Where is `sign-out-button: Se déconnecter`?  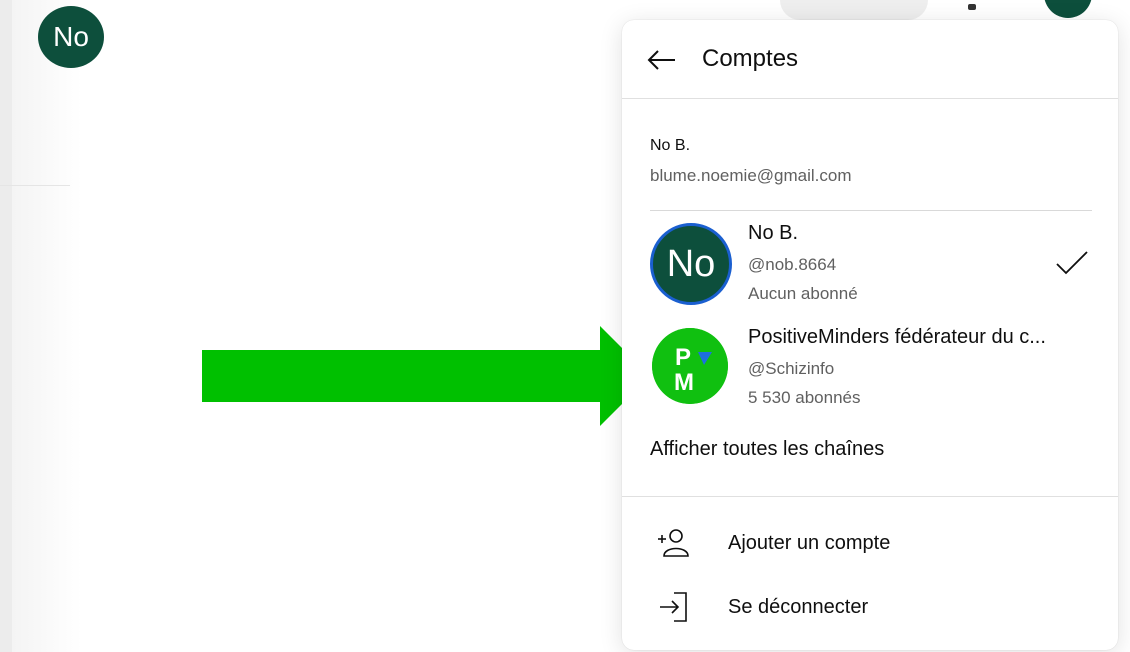
sign-out-button: Se déconnecter is located at coordinates (870, 606).